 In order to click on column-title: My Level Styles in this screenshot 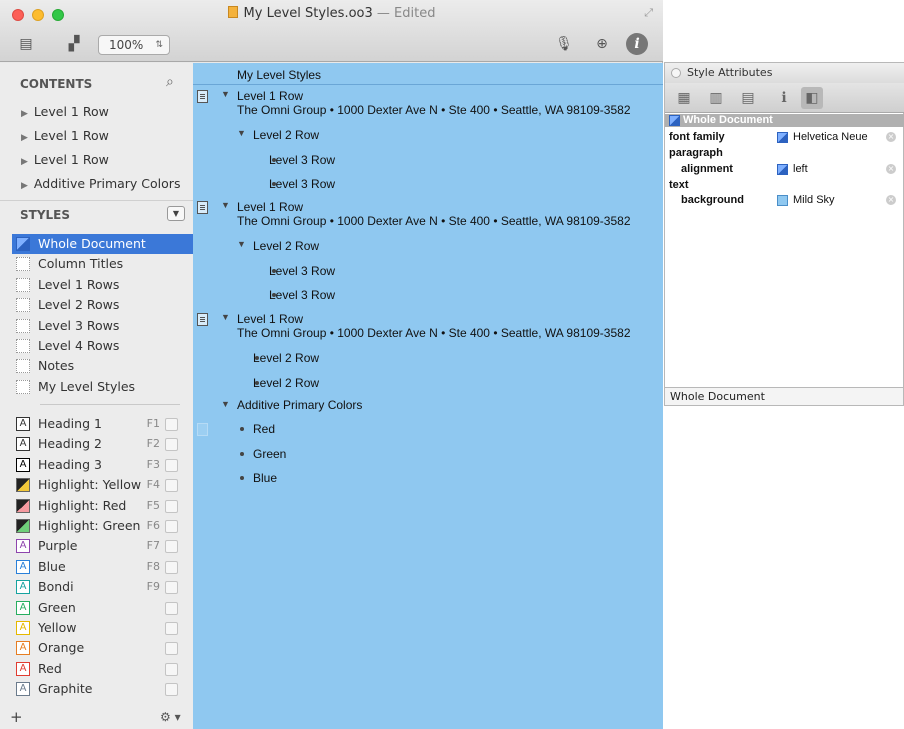, I will do `click(428, 76)`.